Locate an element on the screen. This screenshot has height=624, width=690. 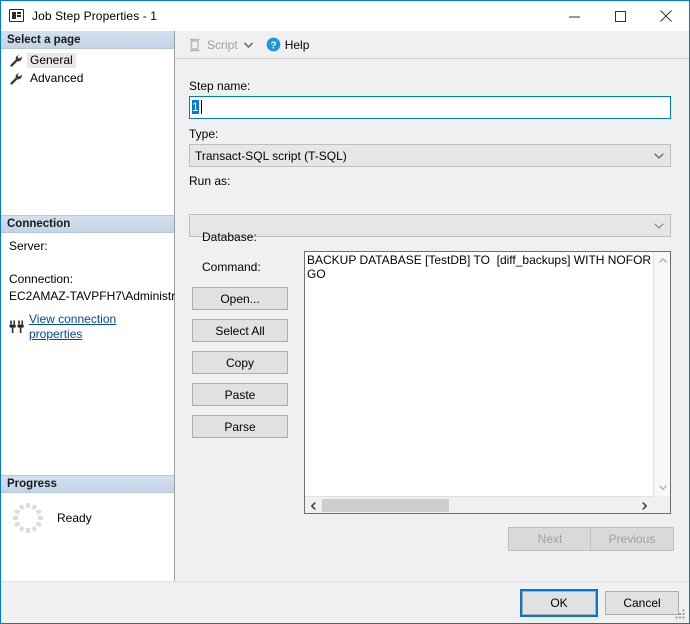
database-label: Database: is located at coordinates (229, 237).